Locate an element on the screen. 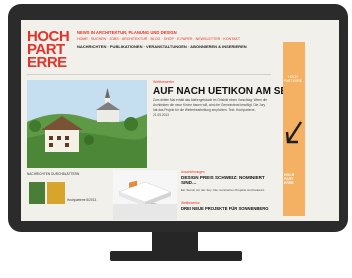  magazine-cover-green is located at coordinates (37, 193).